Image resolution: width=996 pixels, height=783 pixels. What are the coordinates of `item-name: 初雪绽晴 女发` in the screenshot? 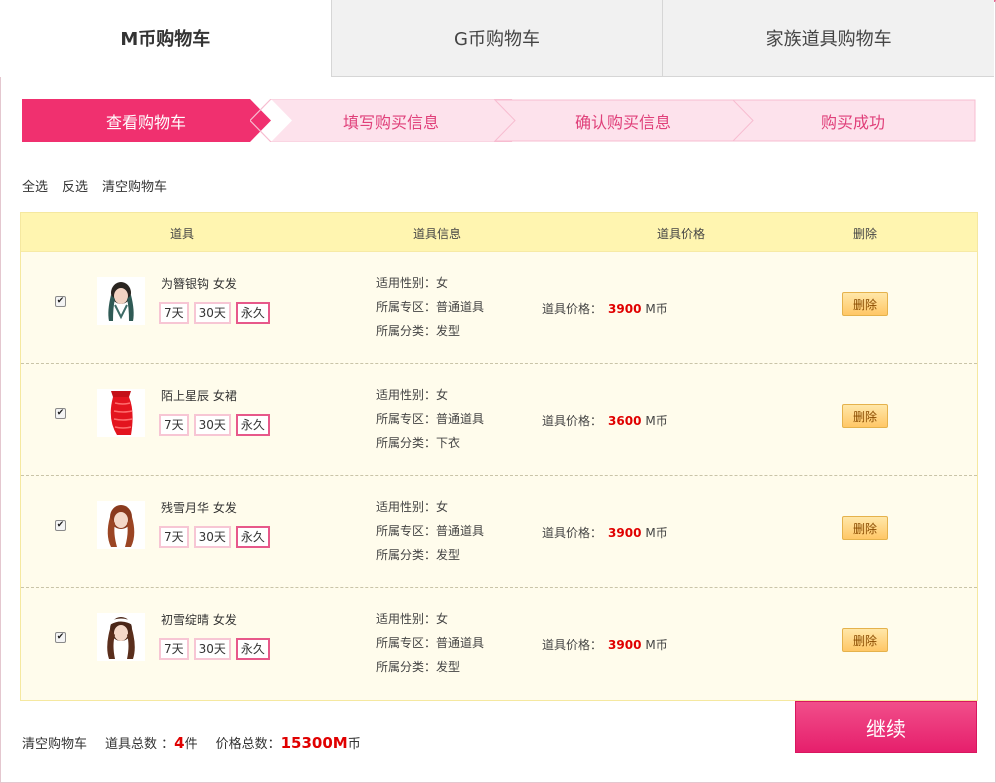 It's located at (199, 620).